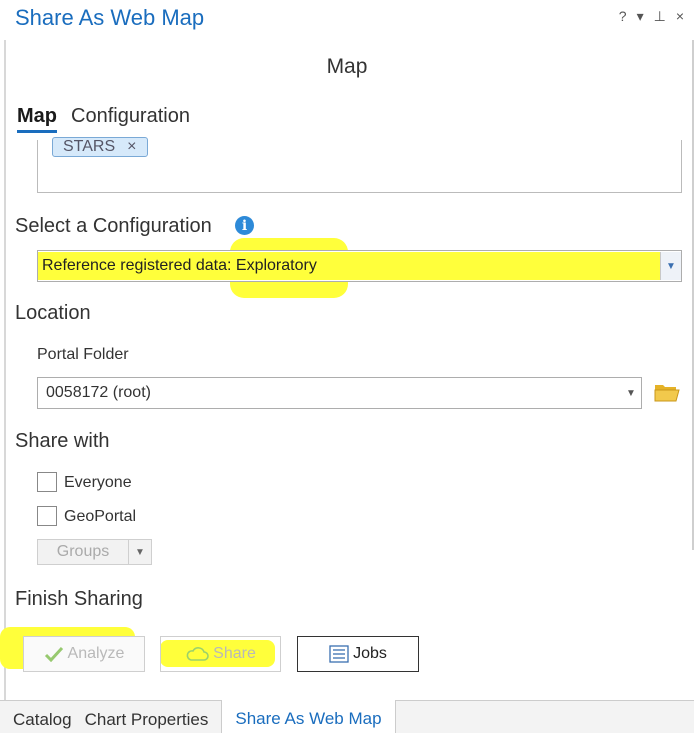 The height and width of the screenshot is (733, 694). Describe the element at coordinates (234, 653) in the screenshot. I see `share-label: Share` at that location.